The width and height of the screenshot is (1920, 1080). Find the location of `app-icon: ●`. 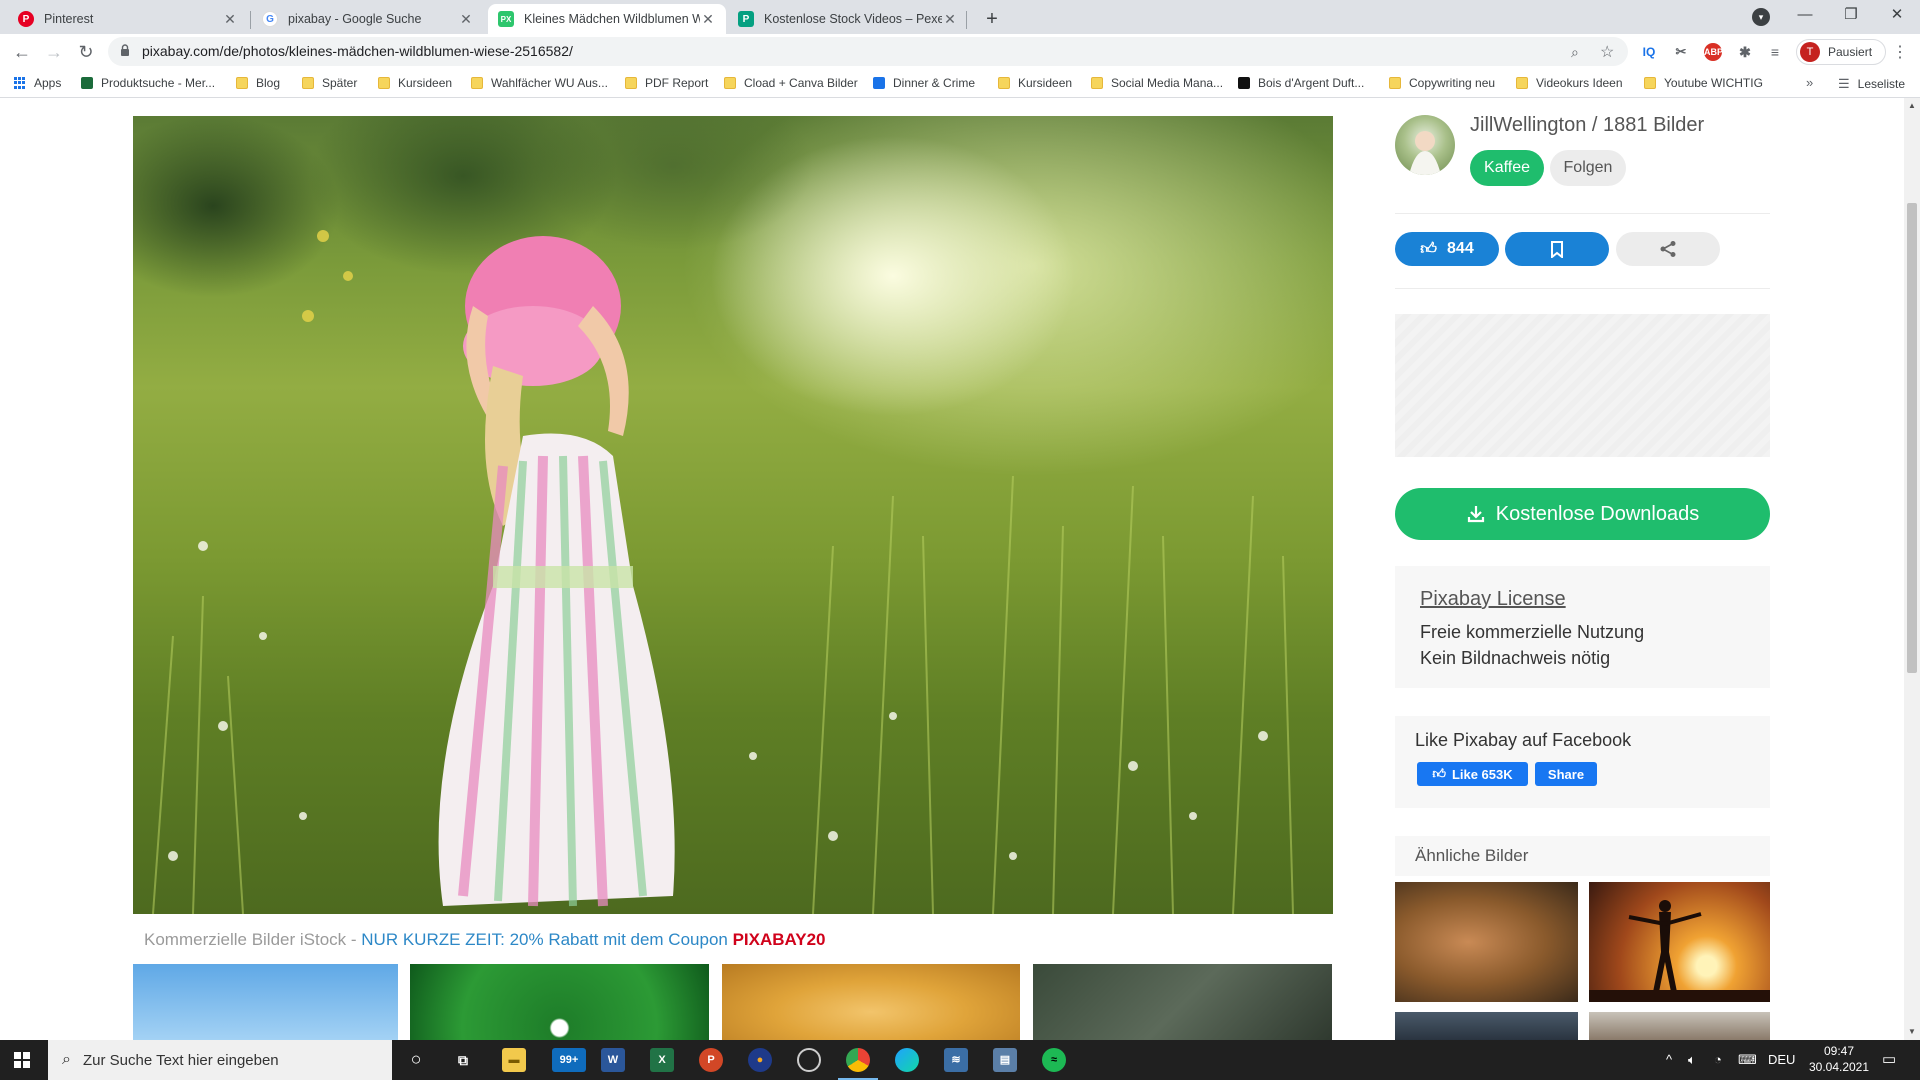

app-icon: ● is located at coordinates (760, 1060).